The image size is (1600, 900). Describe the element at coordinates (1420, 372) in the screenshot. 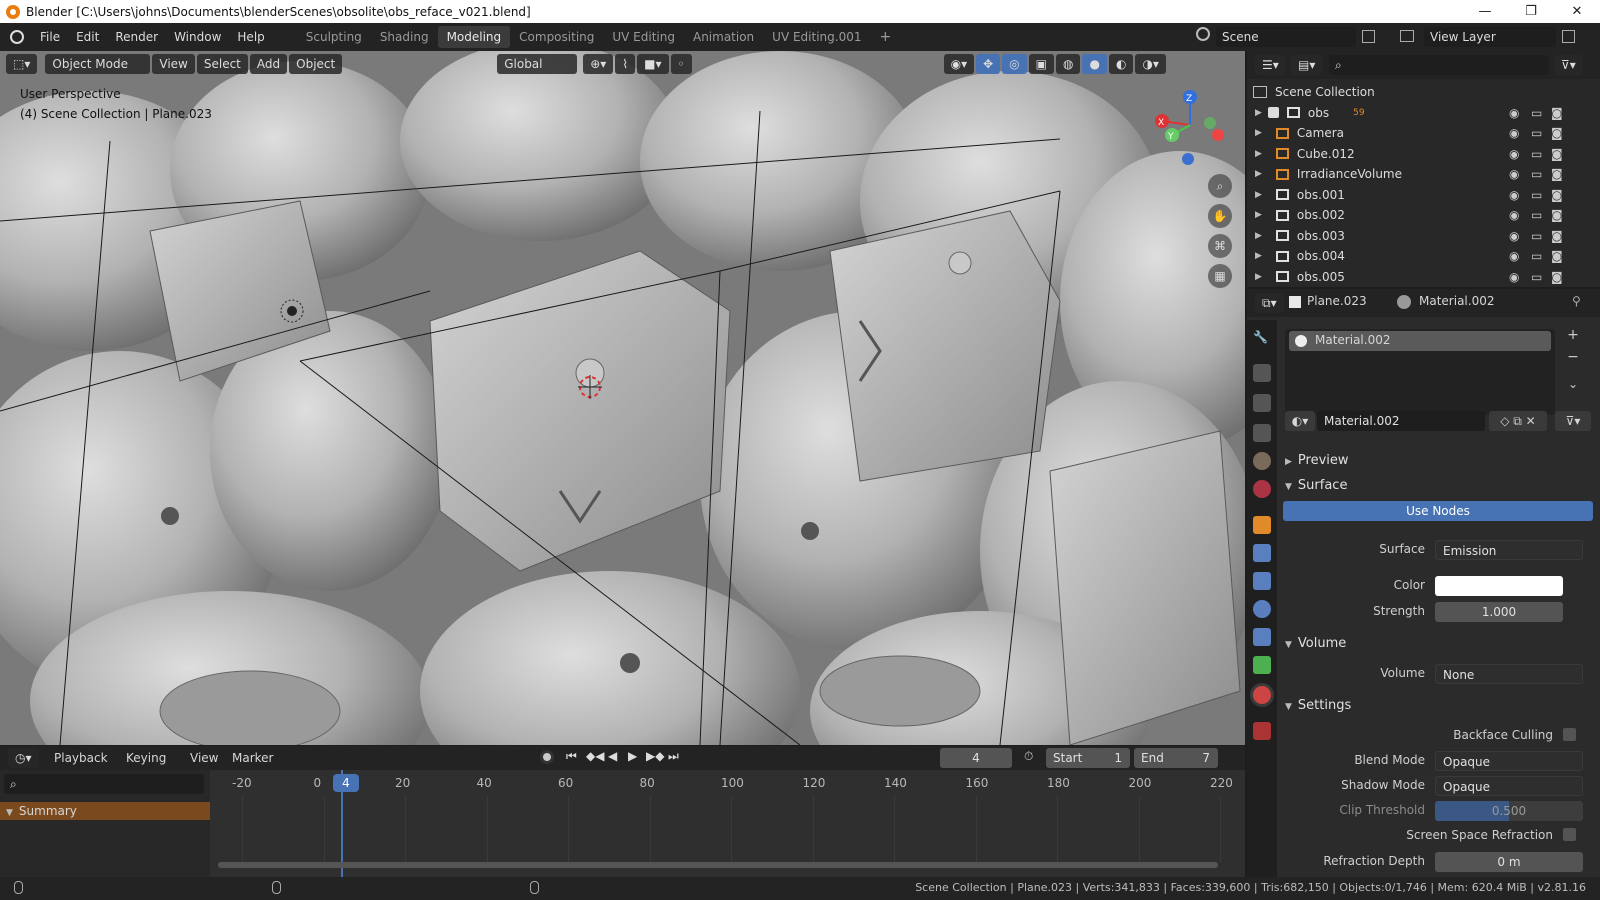

I see `material-slot-list: Material.002` at that location.